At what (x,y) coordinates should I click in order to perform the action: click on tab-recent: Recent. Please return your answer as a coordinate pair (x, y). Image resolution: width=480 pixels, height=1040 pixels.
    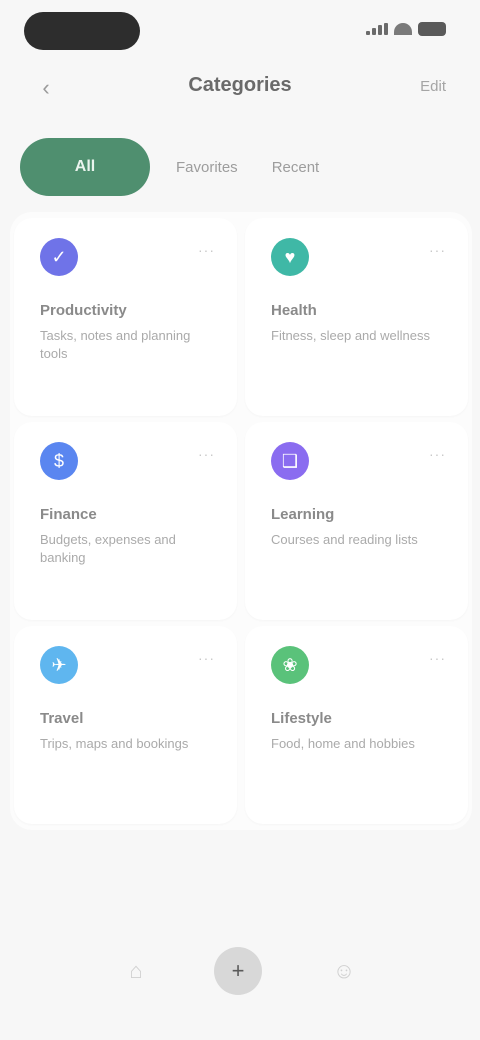
    Looking at the image, I should click on (296, 167).